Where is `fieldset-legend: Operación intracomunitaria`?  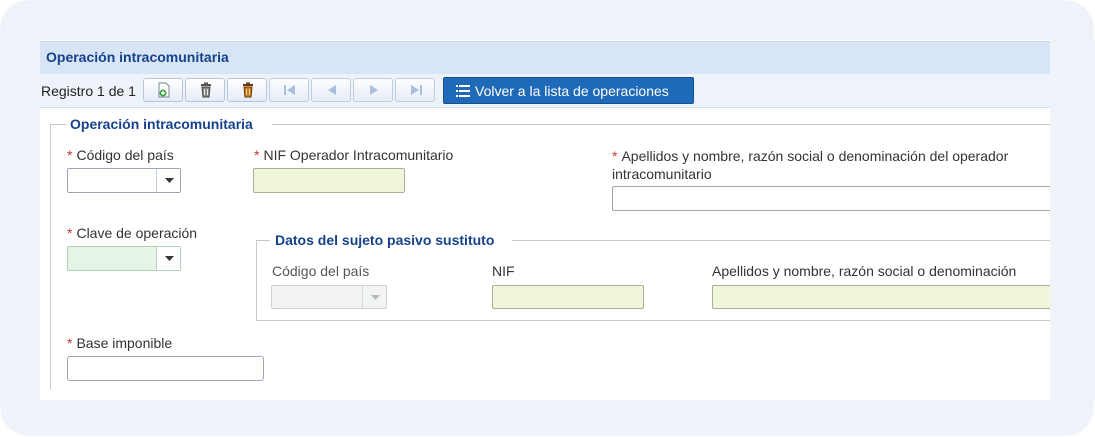 fieldset-legend: Operación intracomunitaria is located at coordinates (161, 124).